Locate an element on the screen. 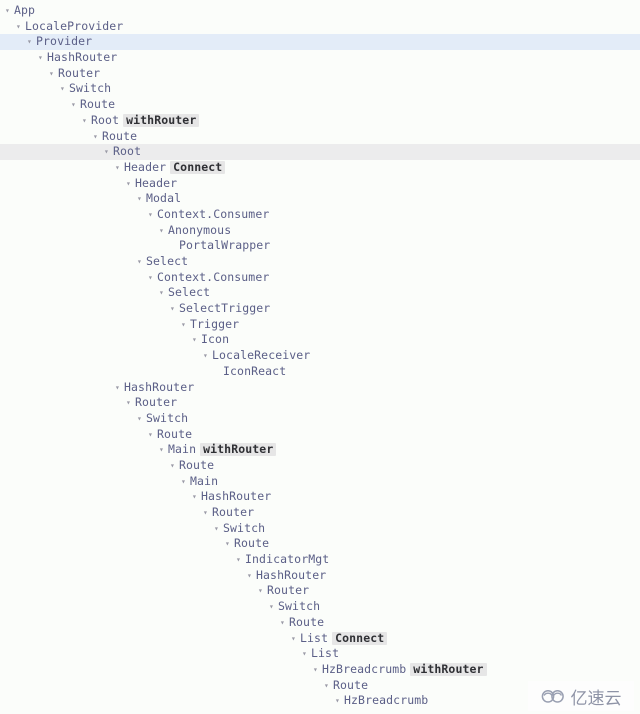 The width and height of the screenshot is (640, 714). tree-row: ▾ IndicatorMgt is located at coordinates (320, 560).